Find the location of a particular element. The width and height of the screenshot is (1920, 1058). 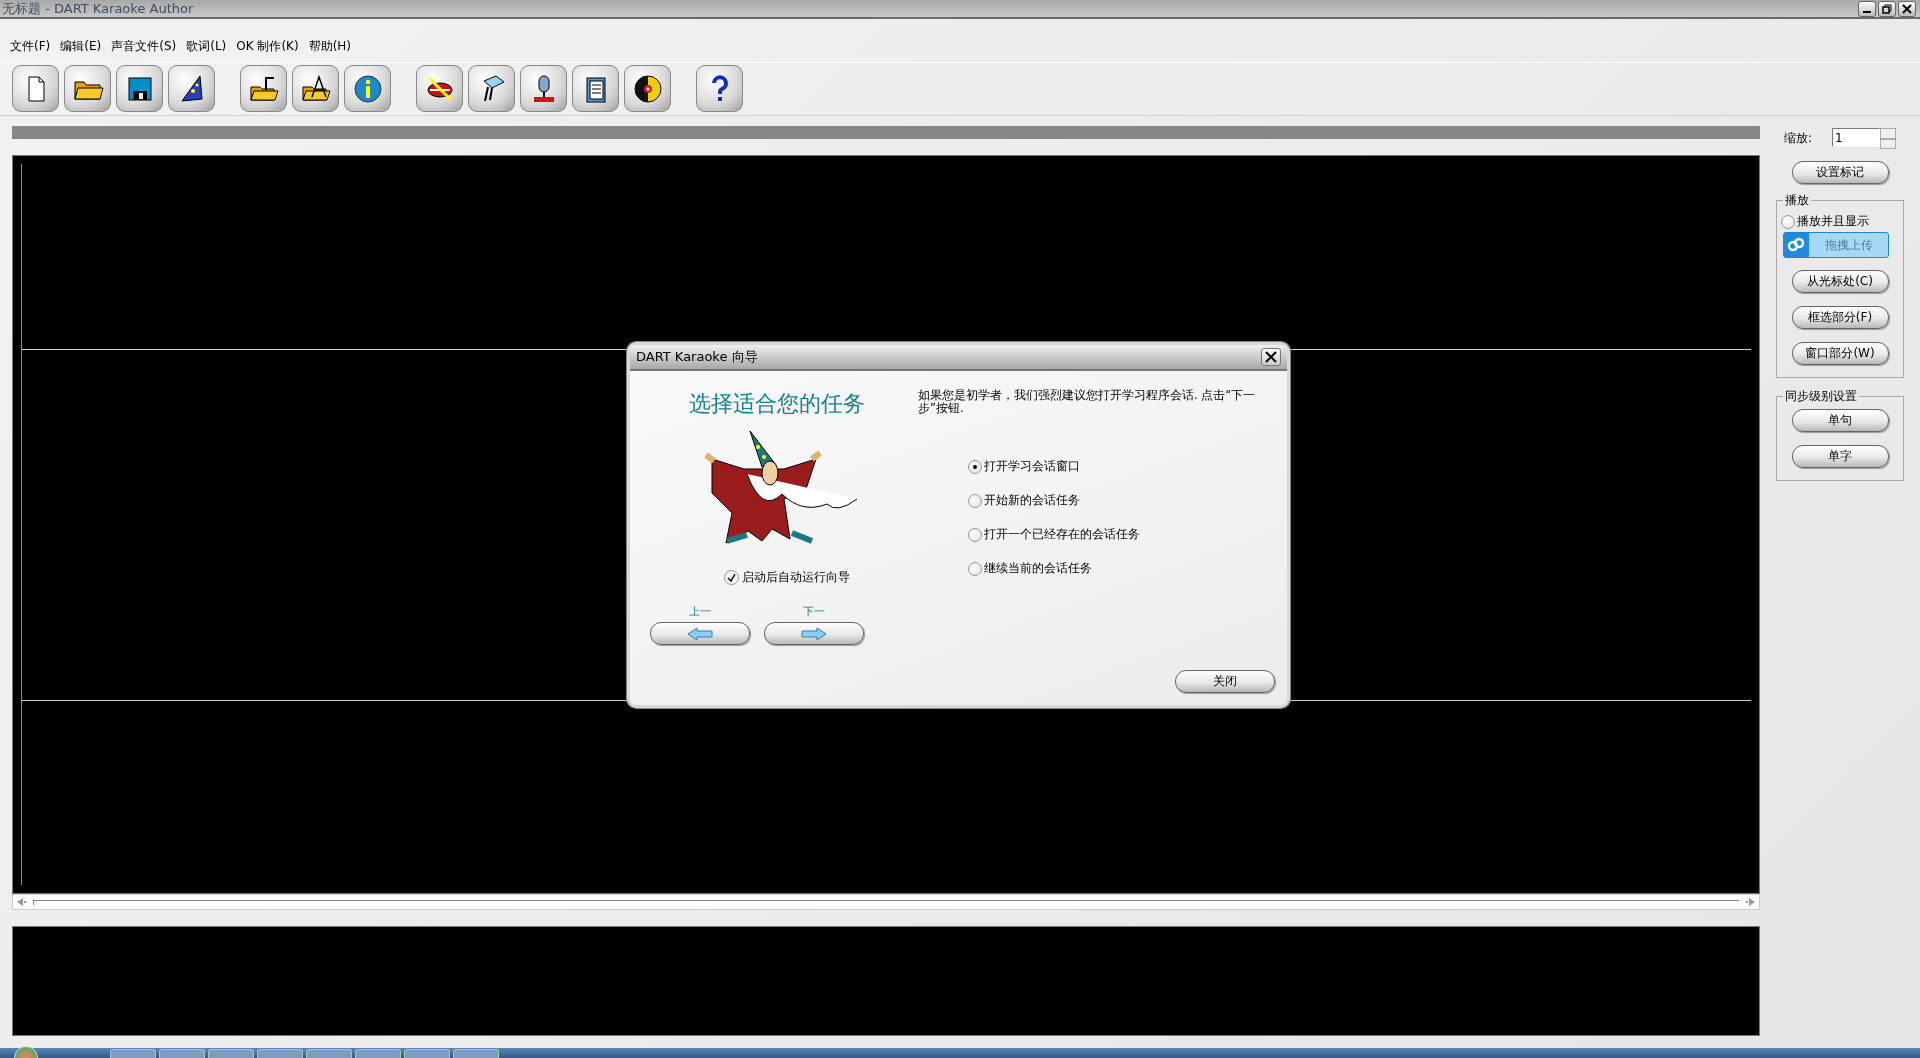

minimize-button is located at coordinates (1867, 8).